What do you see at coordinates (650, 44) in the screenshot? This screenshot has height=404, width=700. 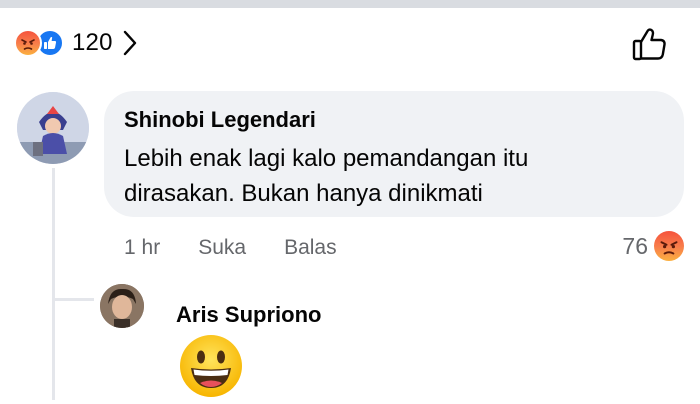 I see `like-outline-icon` at bounding box center [650, 44].